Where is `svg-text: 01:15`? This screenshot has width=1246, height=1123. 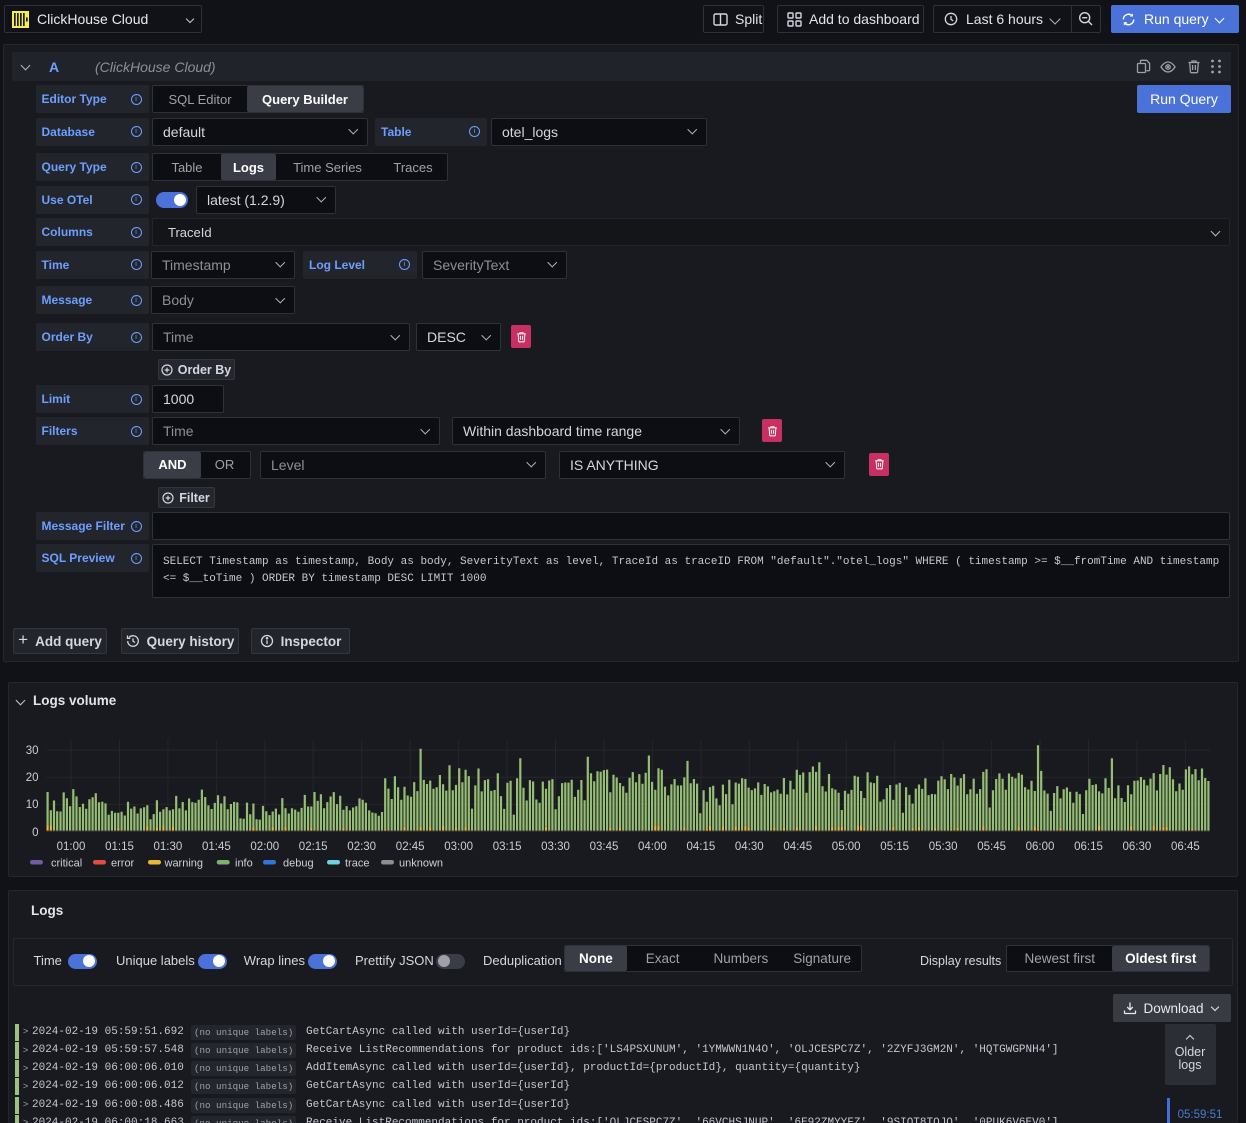 svg-text: 01:15 is located at coordinates (119, 847).